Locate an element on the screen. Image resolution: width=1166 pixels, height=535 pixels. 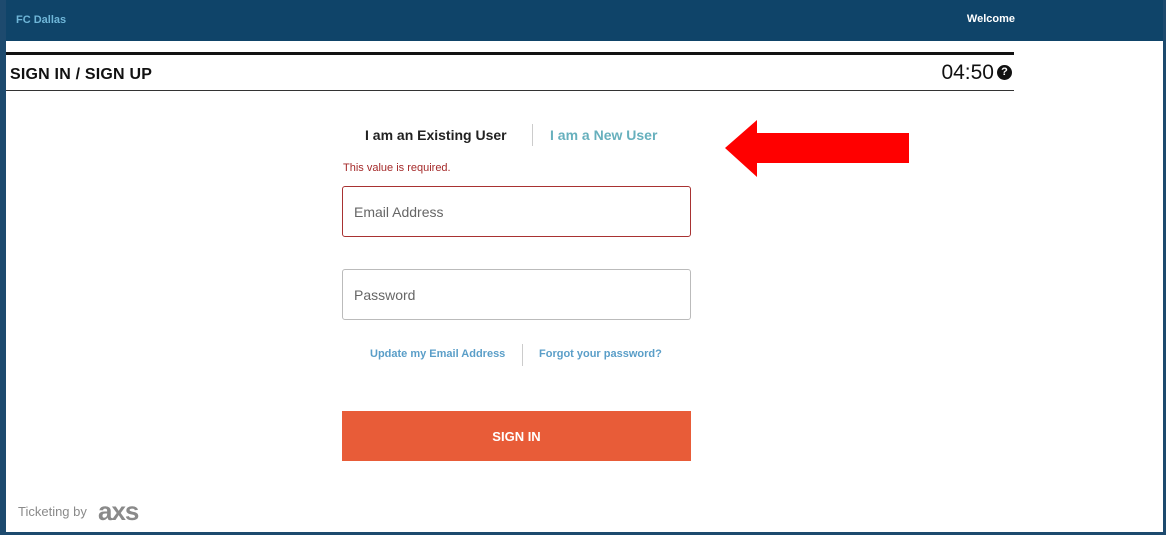
tab-divider is located at coordinates (532, 135).